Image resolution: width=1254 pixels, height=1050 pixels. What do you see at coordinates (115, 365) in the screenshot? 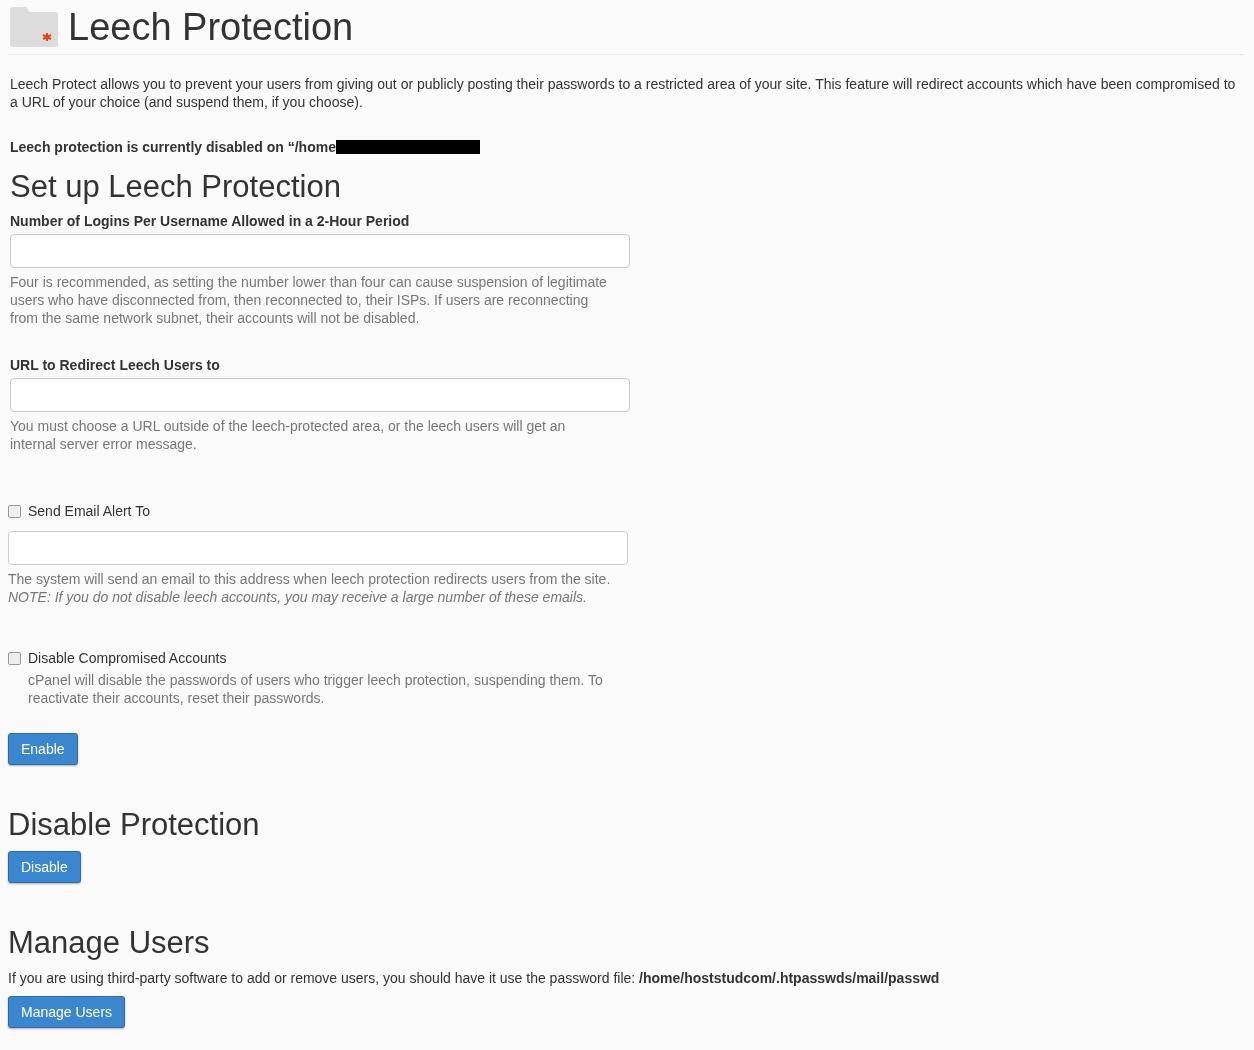
I see `field-label: URL to Redirect Leech Users to` at bounding box center [115, 365].